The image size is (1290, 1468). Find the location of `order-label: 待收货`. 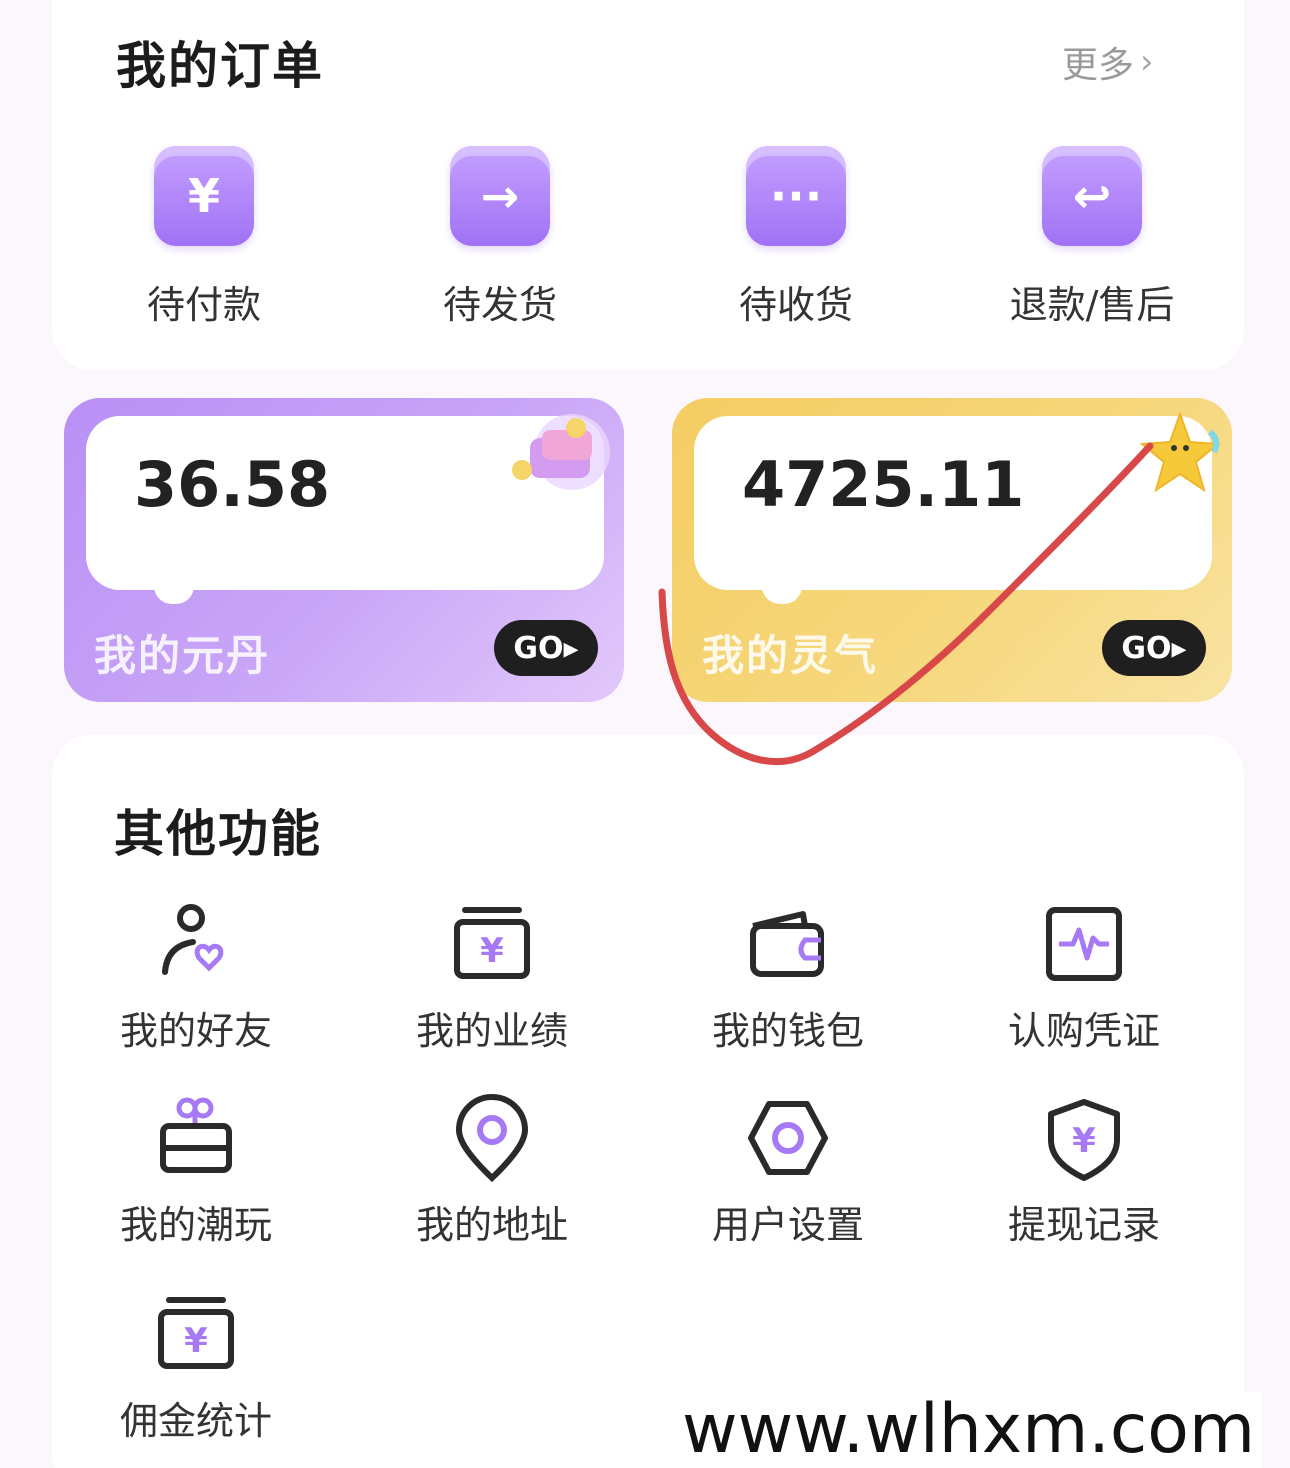

order-label: 待收货 is located at coordinates (795, 305).